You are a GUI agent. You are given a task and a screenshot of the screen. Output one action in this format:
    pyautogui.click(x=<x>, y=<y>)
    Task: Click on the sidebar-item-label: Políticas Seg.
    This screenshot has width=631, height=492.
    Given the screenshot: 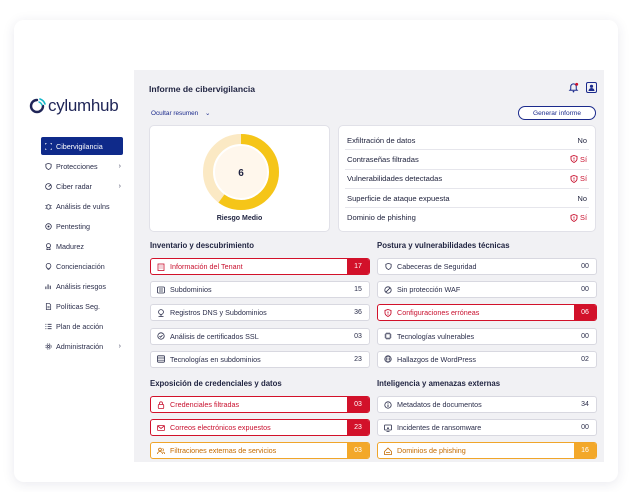 What is the action you would take?
    pyautogui.click(x=78, y=306)
    